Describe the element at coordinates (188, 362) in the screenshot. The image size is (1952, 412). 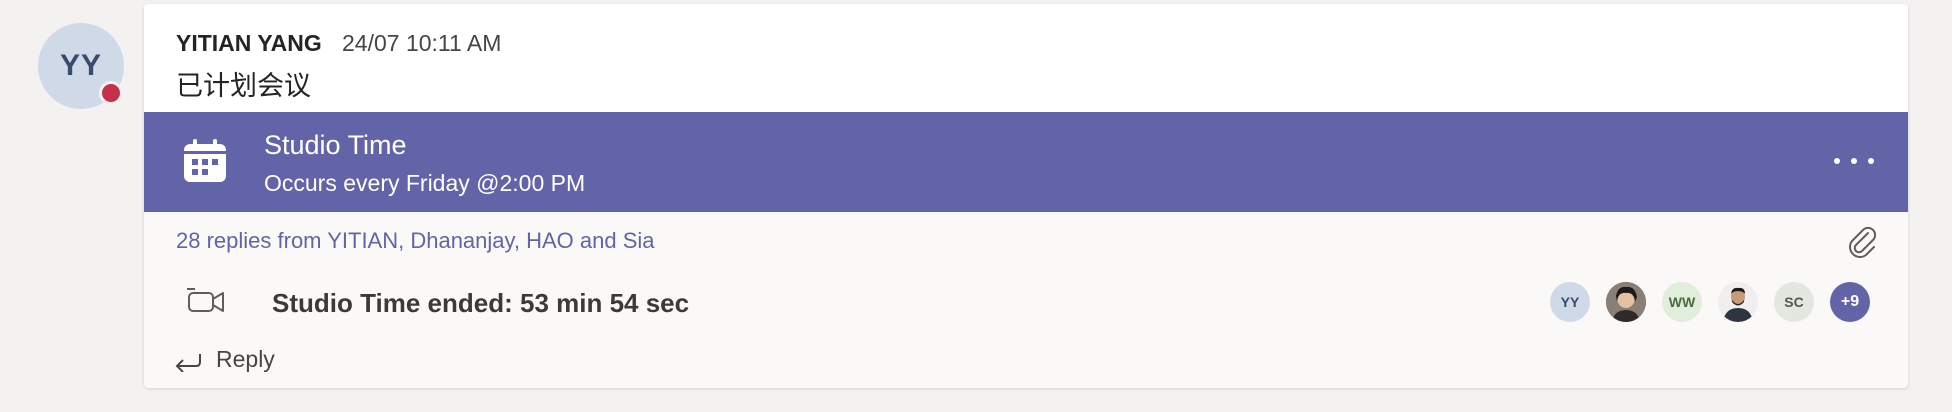
I see `reply-arrow-icon` at that location.